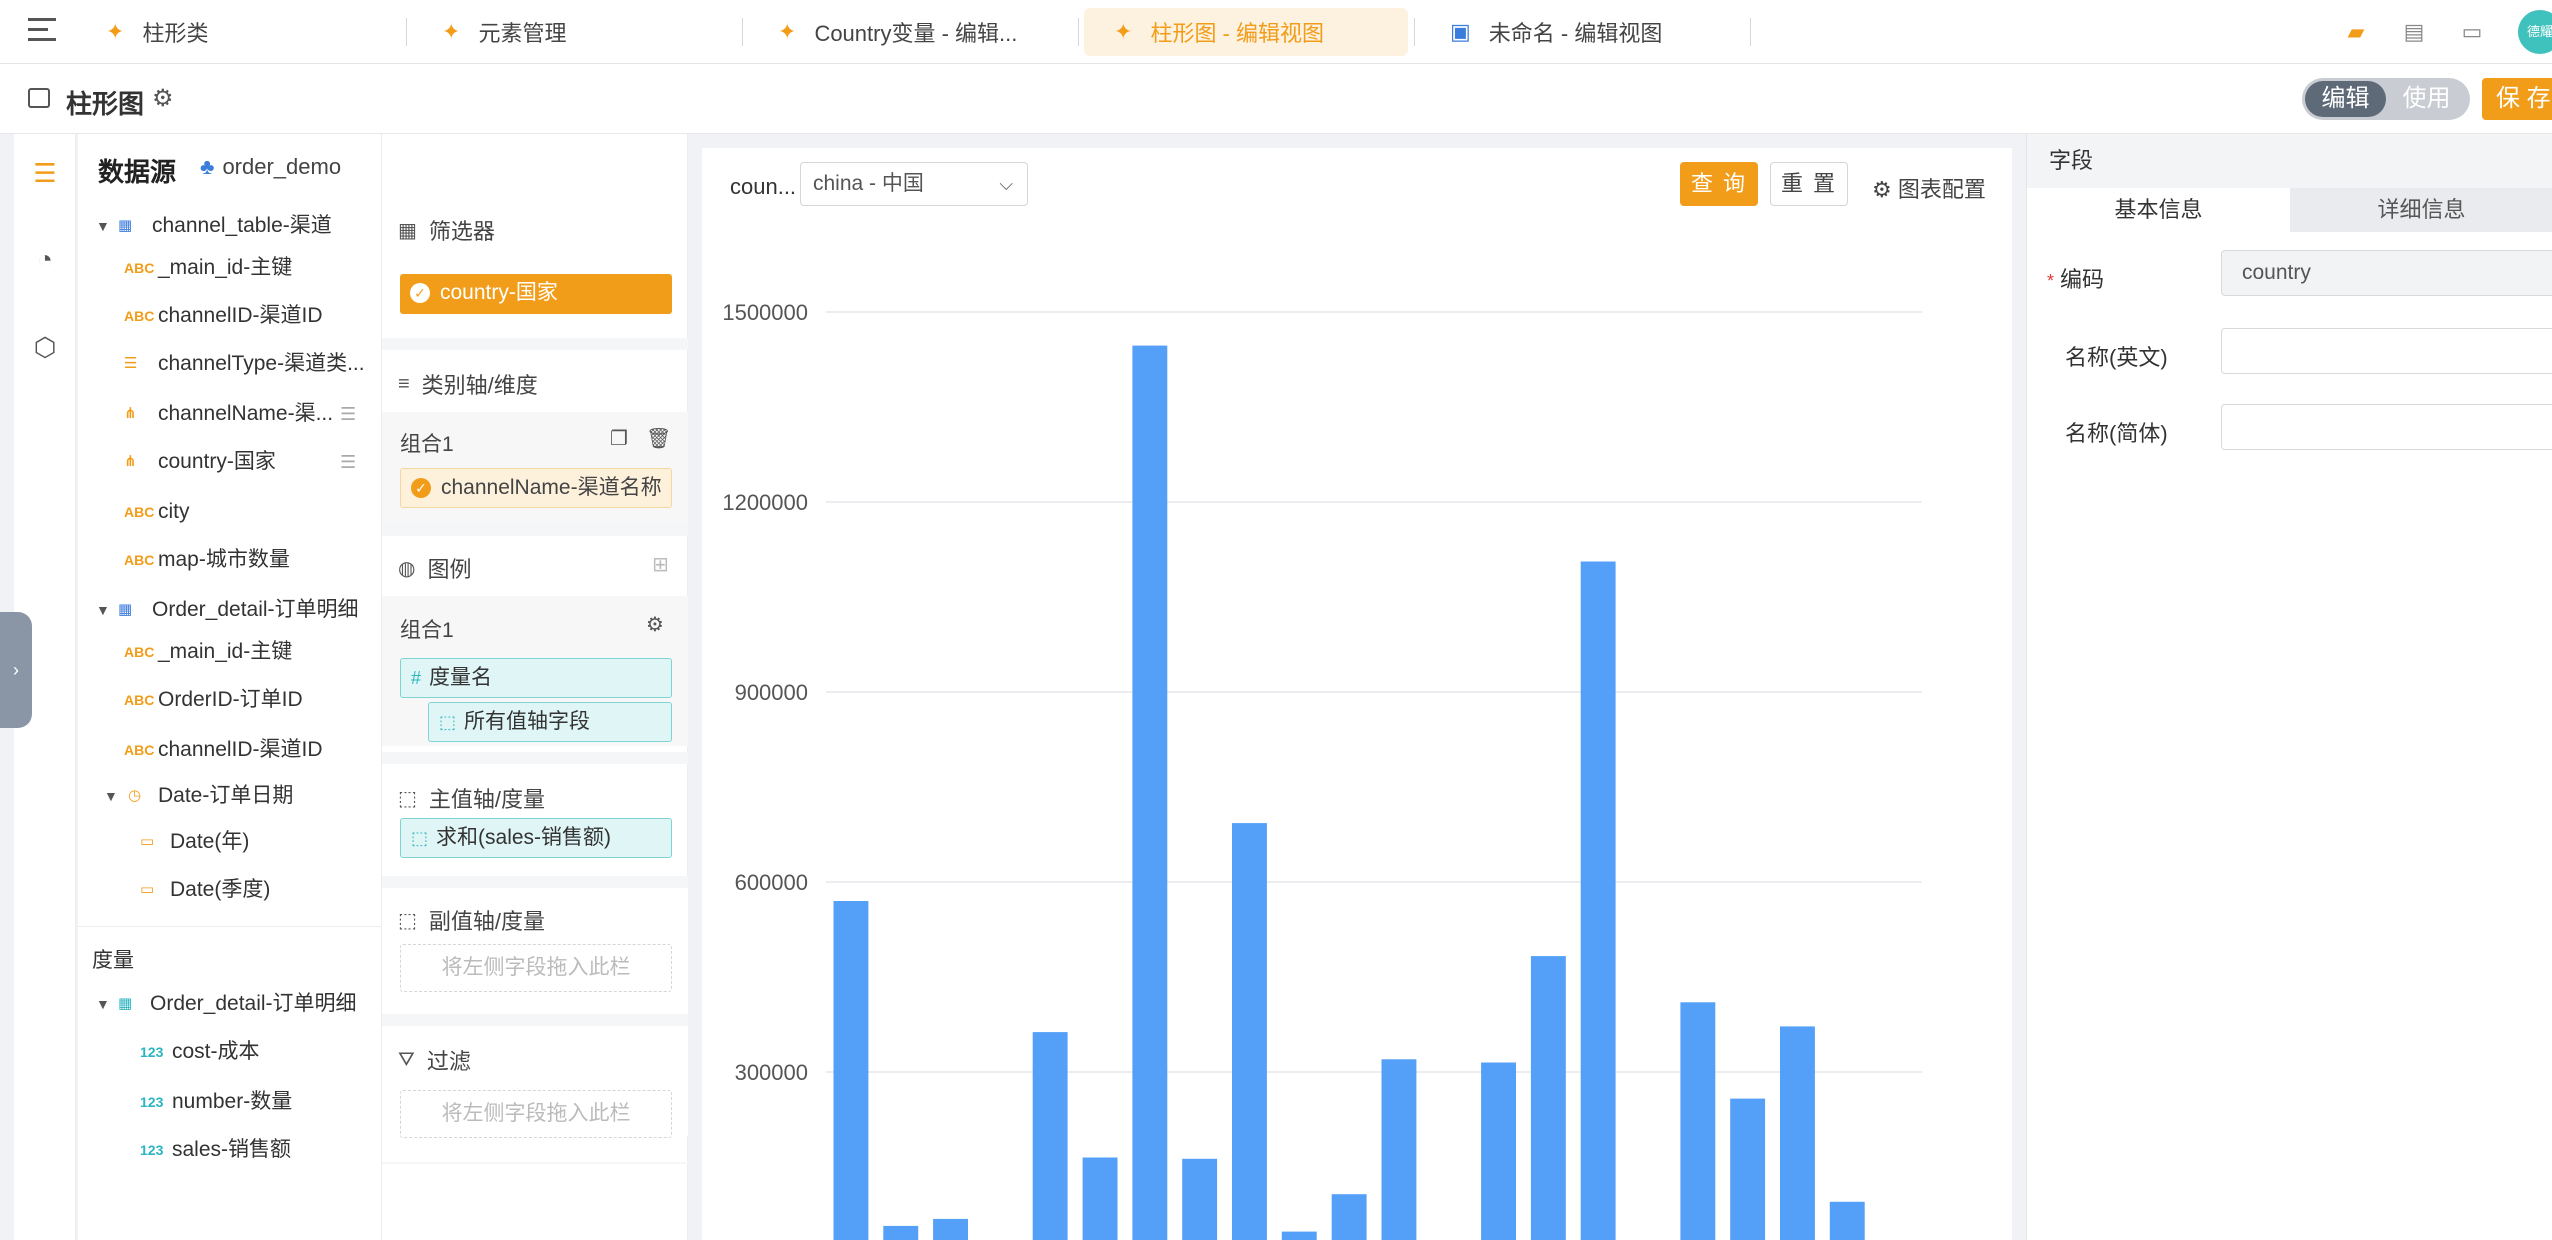 The width and height of the screenshot is (2552, 1240). Describe the element at coordinates (230, 700) in the screenshot. I see `field-item: ABC OrderID-订单ID` at that location.